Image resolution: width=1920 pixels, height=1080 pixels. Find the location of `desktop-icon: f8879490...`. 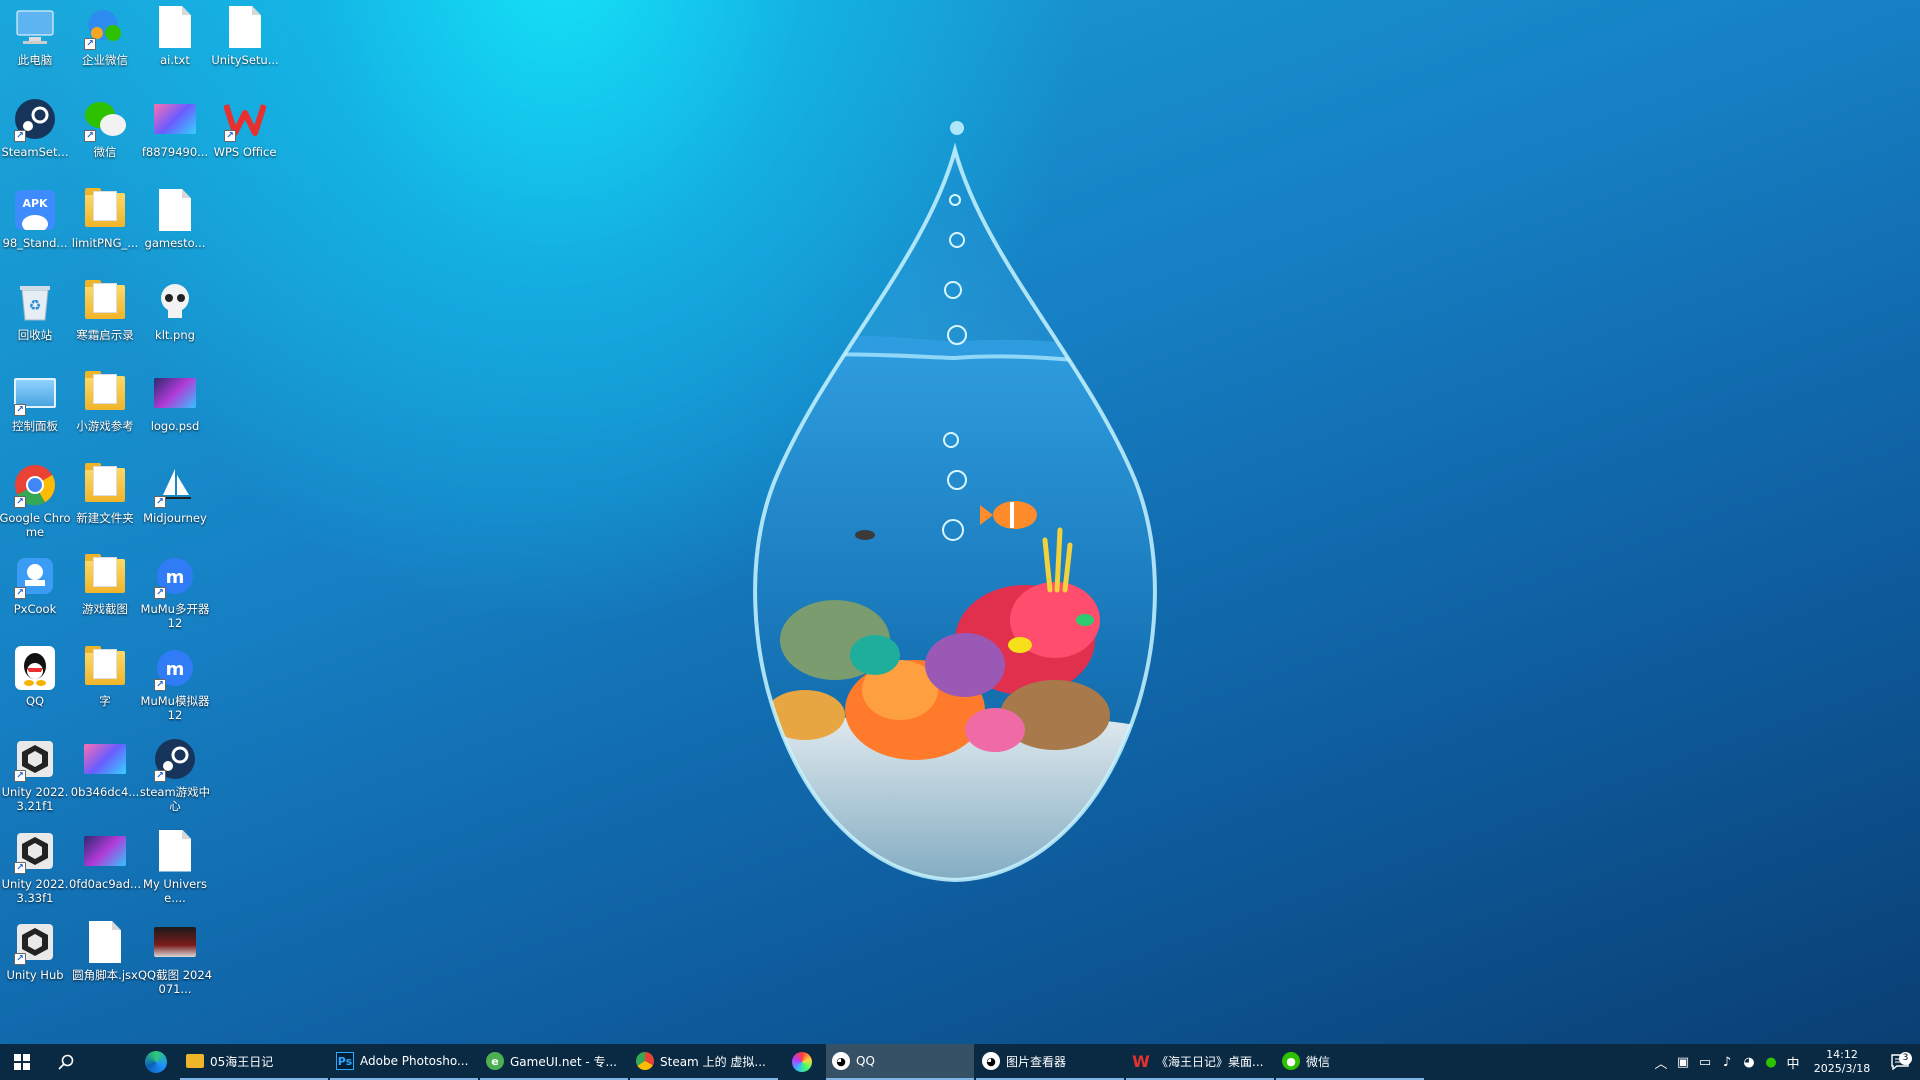

desktop-icon: f8879490... is located at coordinates (175, 137).